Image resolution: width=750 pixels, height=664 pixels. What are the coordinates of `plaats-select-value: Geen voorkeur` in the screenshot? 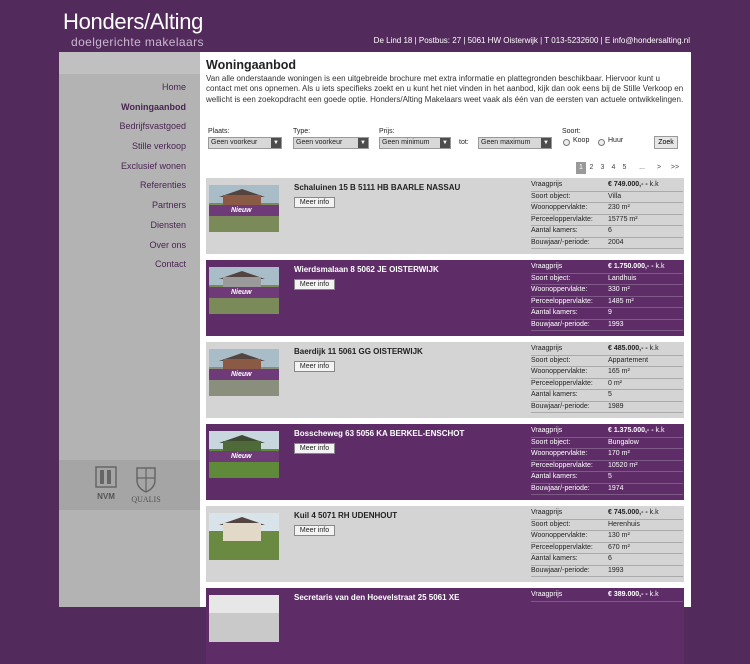 It's located at (234, 142).